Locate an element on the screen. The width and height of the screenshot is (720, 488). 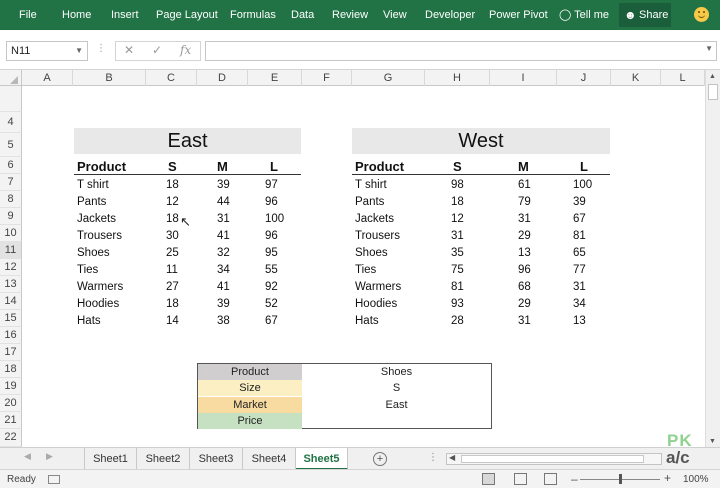
row-header-14: 14 is located at coordinates (11, 301).